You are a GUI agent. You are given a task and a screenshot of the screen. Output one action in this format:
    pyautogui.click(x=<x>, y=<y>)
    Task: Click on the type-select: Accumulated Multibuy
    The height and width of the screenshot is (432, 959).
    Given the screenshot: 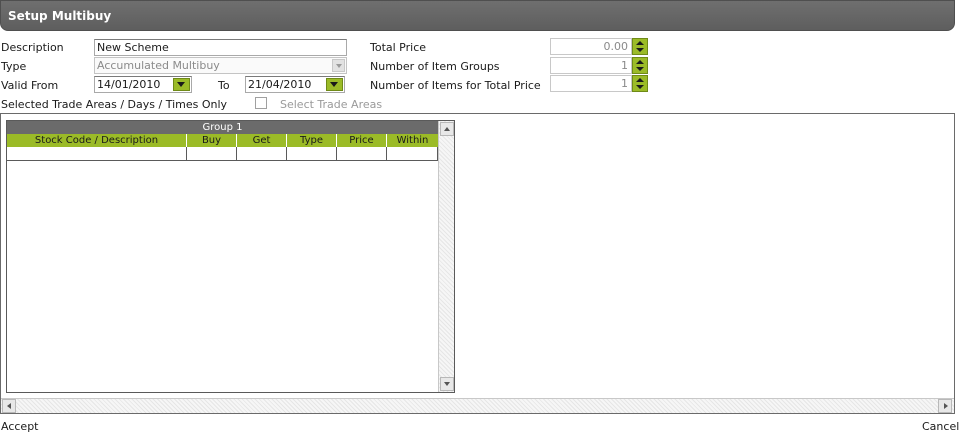 What is the action you would take?
    pyautogui.click(x=220, y=65)
    